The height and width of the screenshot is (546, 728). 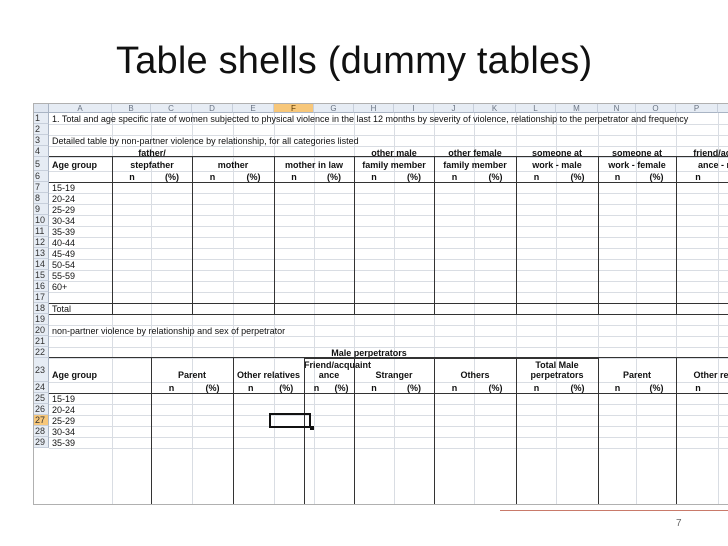 What do you see at coordinates (454, 108) in the screenshot?
I see `column-header-j: J` at bounding box center [454, 108].